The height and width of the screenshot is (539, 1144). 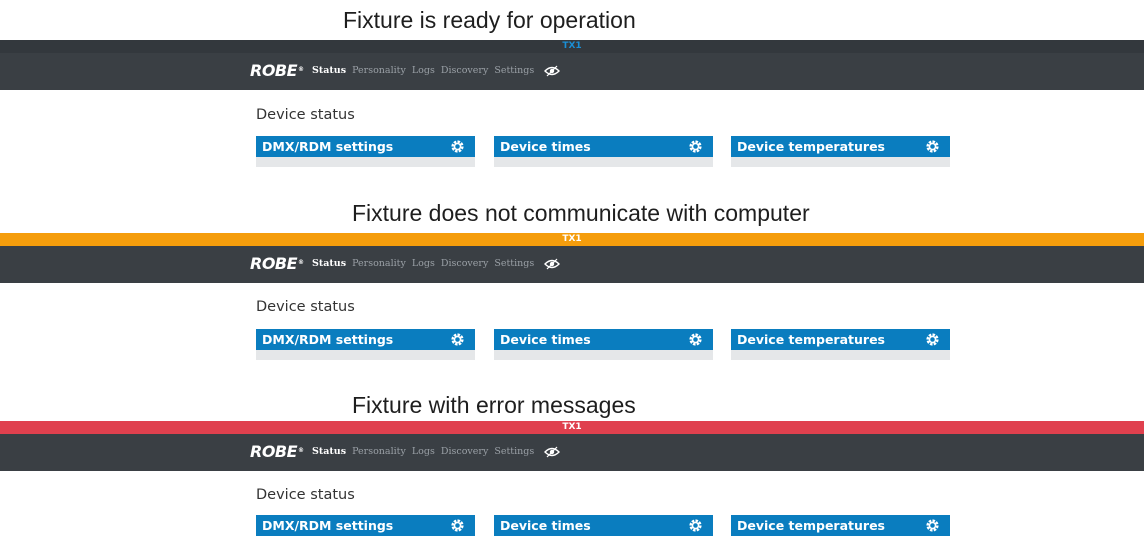 What do you see at coordinates (494, 405) in the screenshot?
I see `state-caption: Fixture with error messages` at bounding box center [494, 405].